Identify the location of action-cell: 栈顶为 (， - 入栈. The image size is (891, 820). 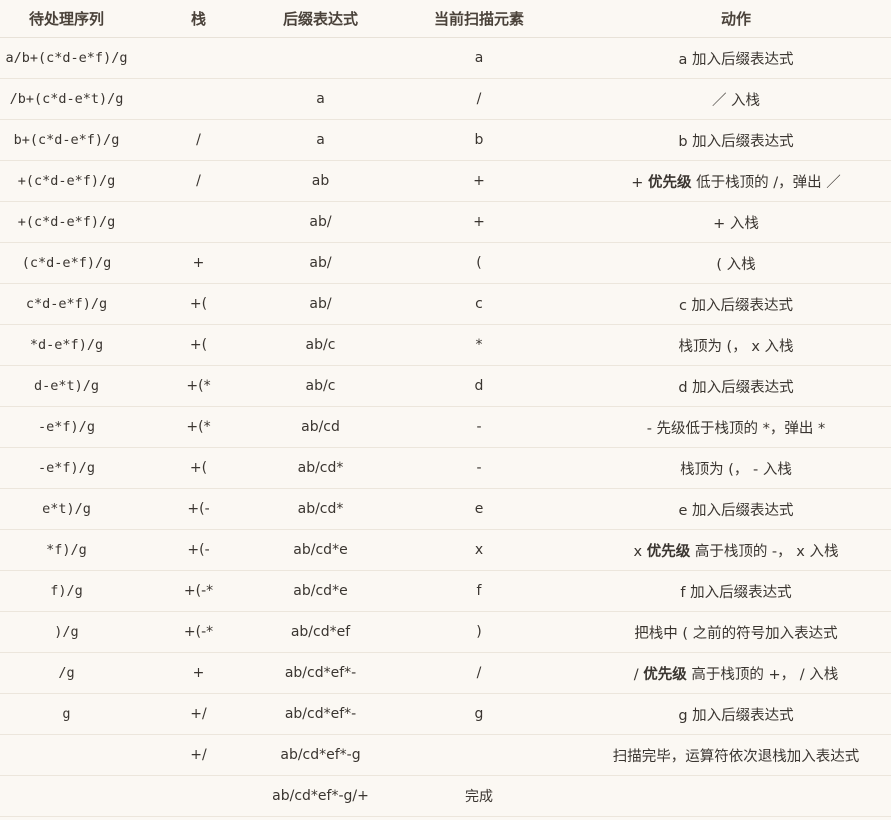
(736, 468).